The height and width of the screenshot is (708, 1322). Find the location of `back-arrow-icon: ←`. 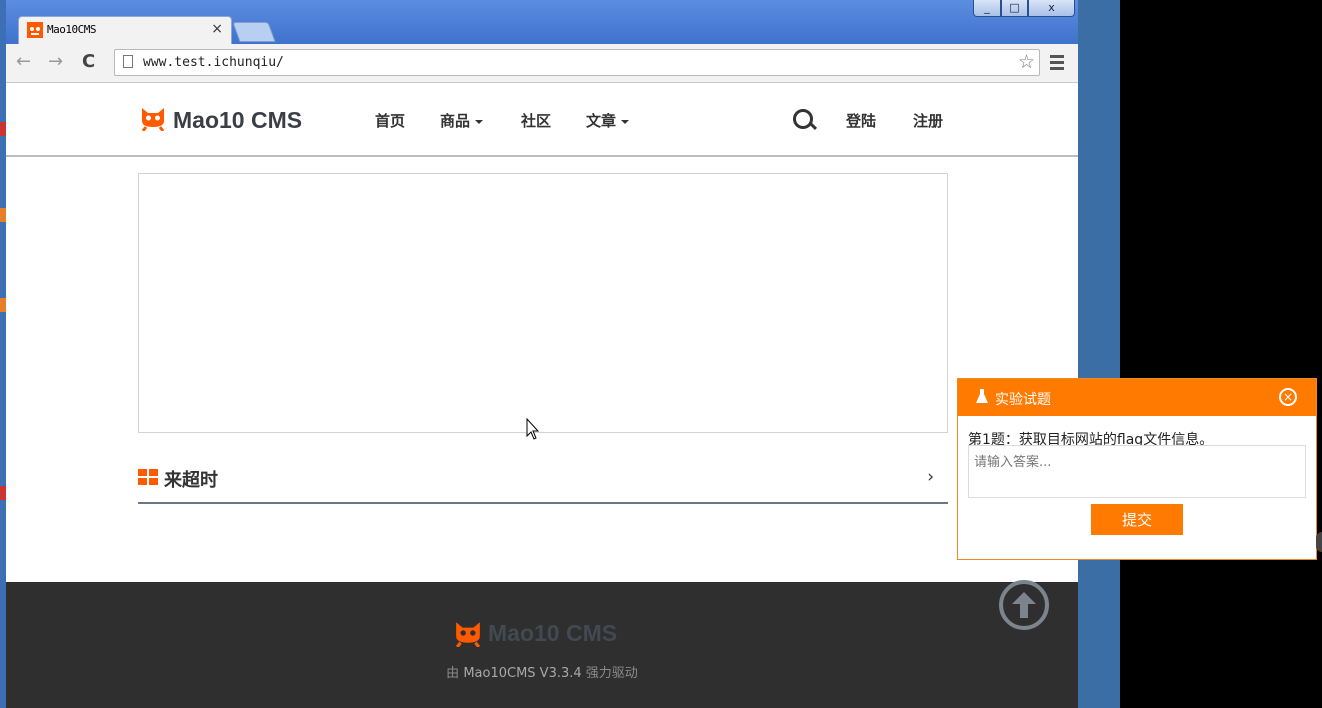

back-arrow-icon: ← is located at coordinates (23, 61).